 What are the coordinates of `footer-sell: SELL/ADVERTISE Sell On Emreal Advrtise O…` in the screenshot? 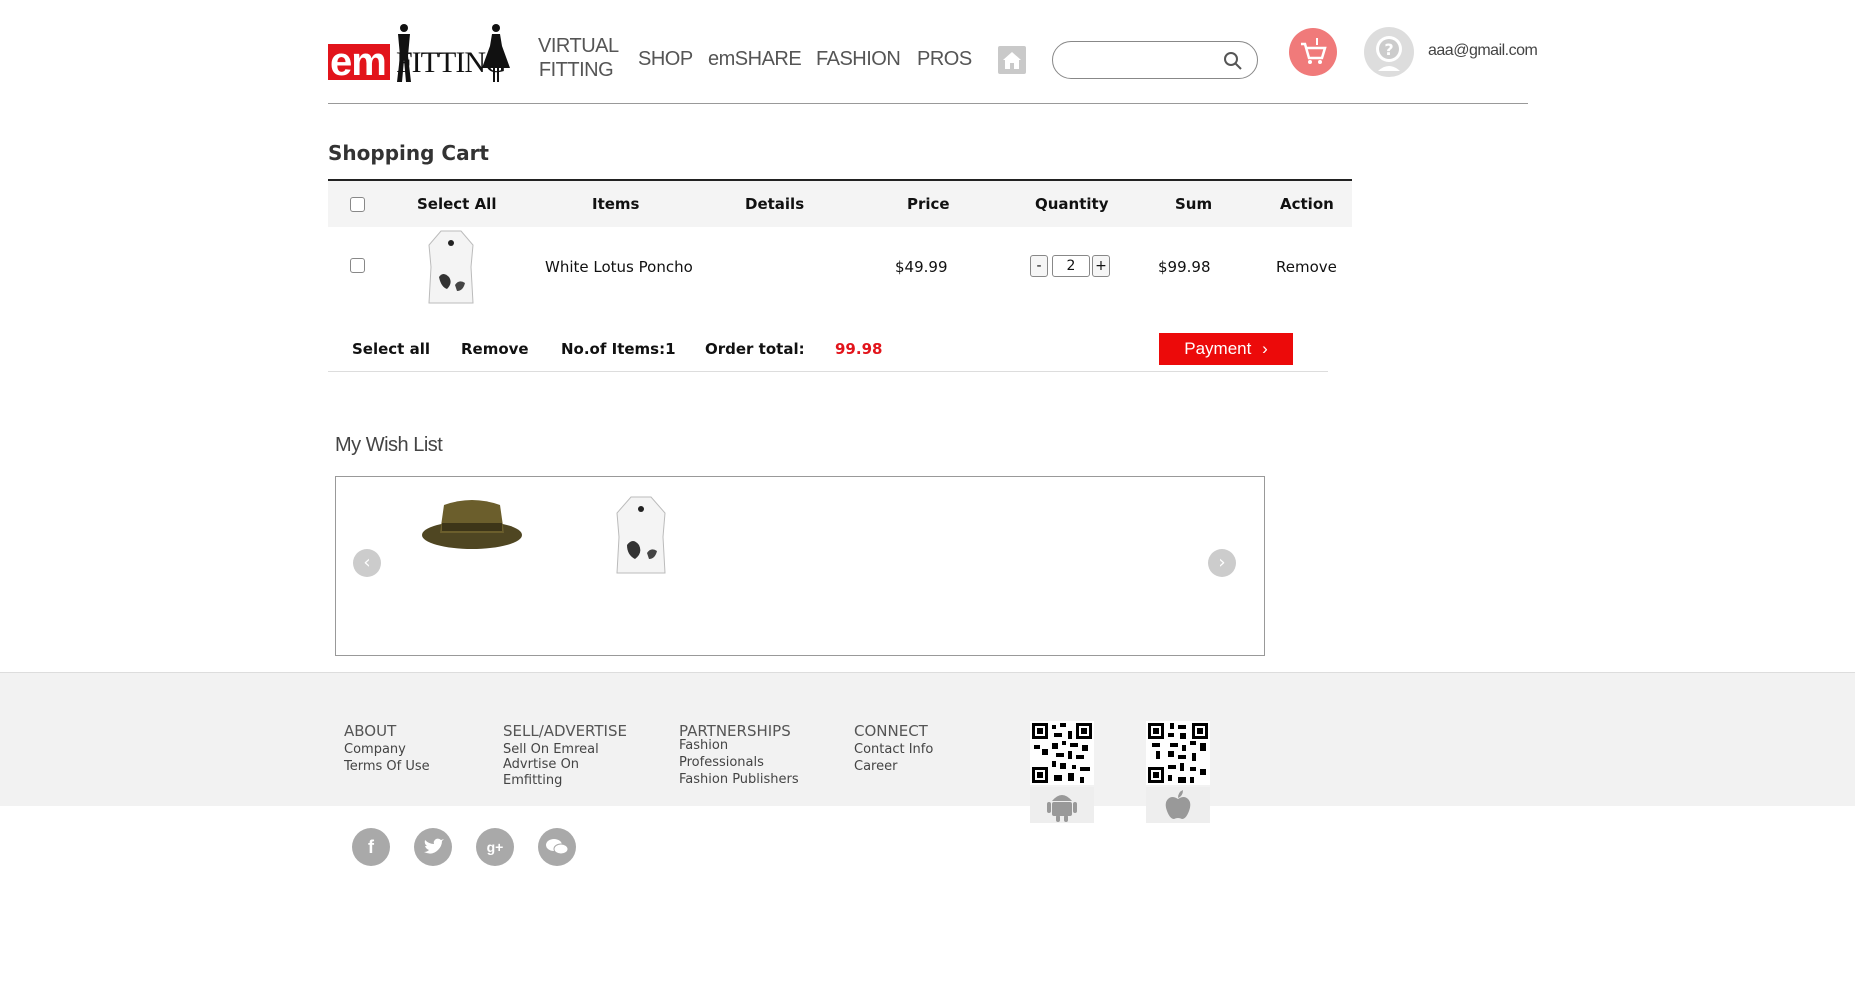 It's located at (565, 756).